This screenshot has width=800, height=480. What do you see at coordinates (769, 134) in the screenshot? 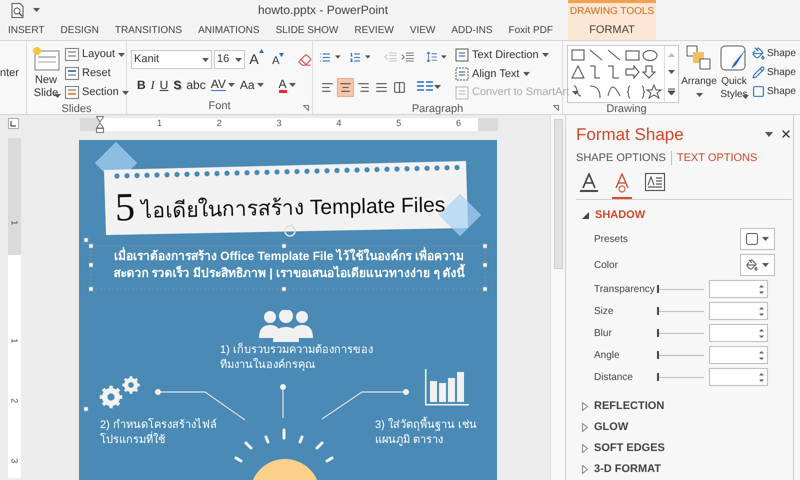
I see `pane-menu-icon` at bounding box center [769, 134].